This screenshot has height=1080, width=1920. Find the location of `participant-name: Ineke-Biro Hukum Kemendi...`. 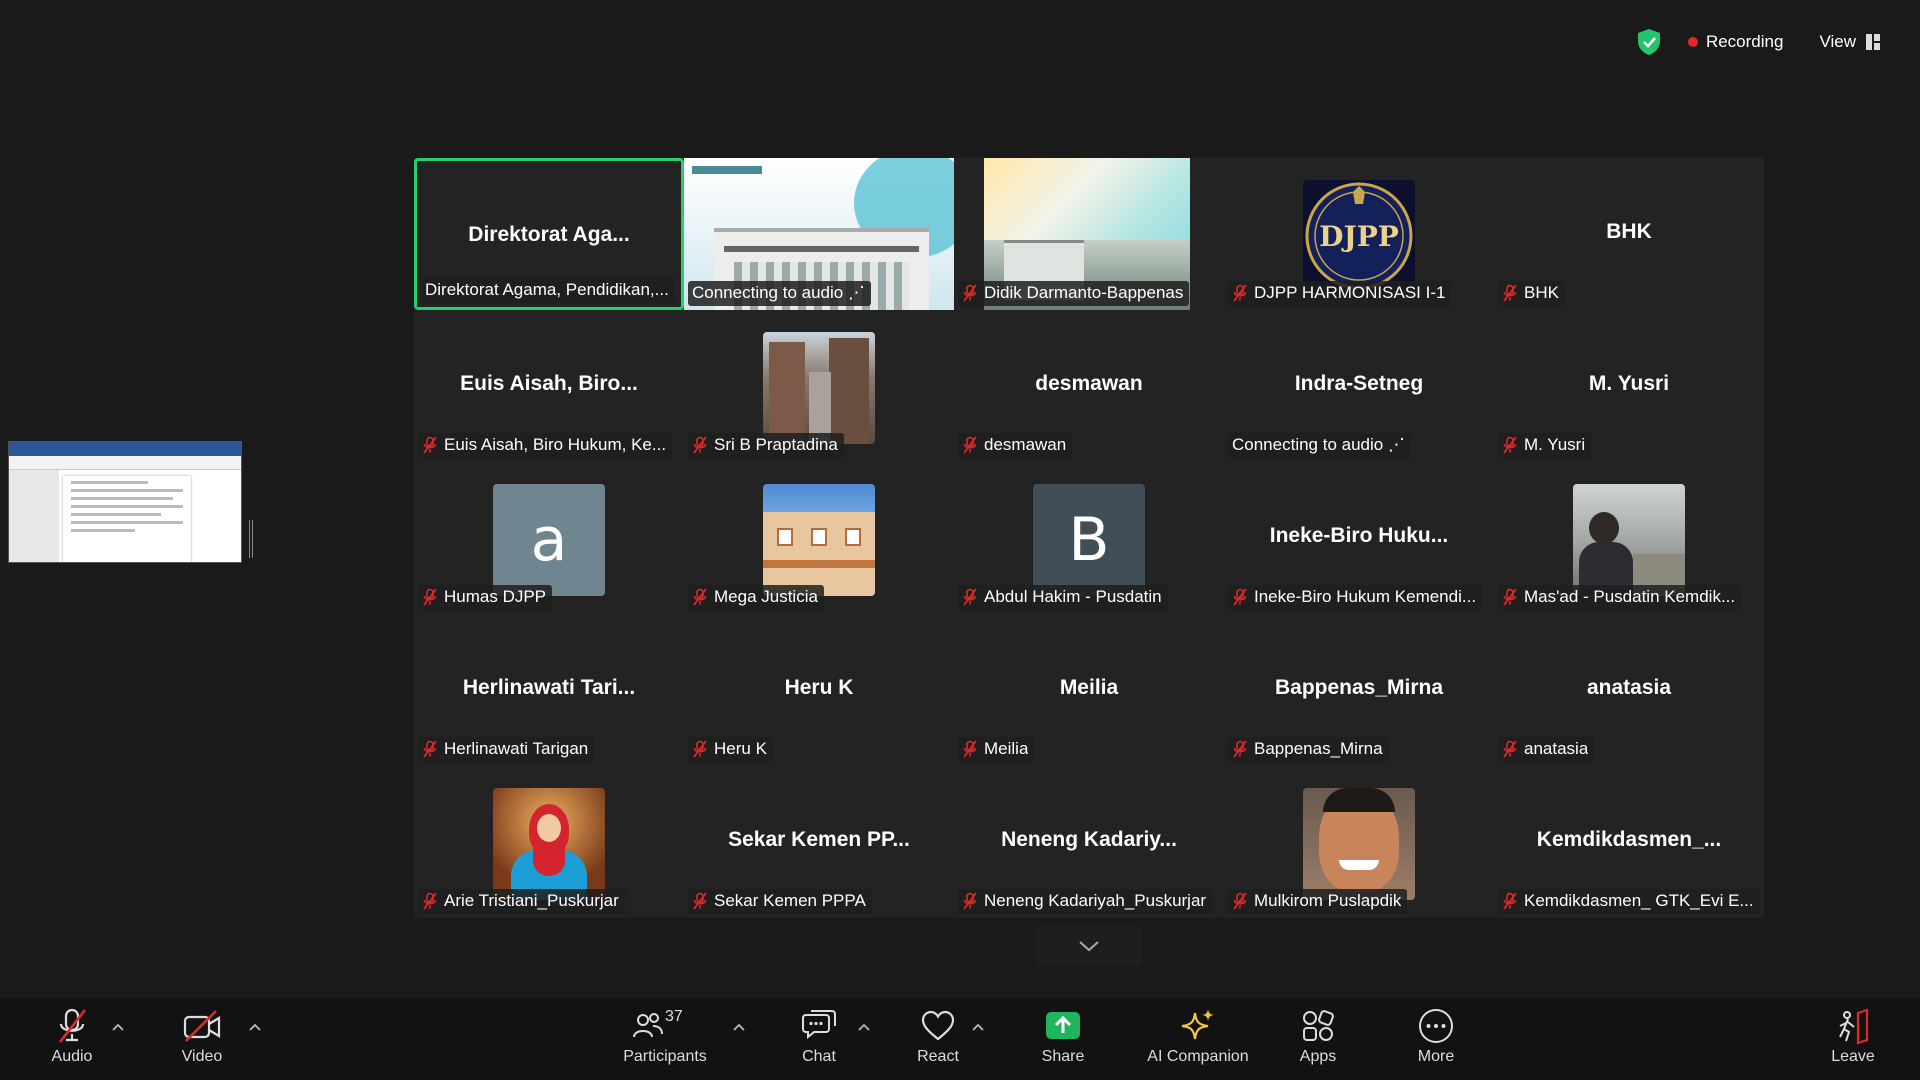

participant-name: Ineke-Biro Hukum Kemendi... is located at coordinates (1365, 596).